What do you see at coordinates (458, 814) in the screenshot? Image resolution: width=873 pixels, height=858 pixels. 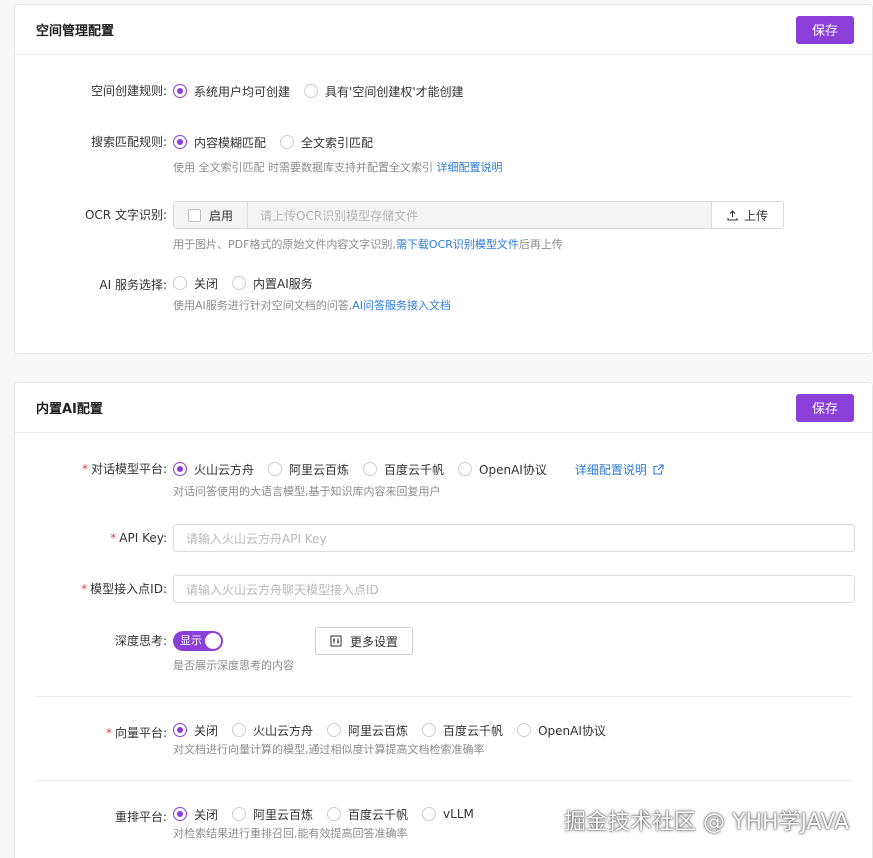 I see `rerank-platform-option-label: vLLM` at bounding box center [458, 814].